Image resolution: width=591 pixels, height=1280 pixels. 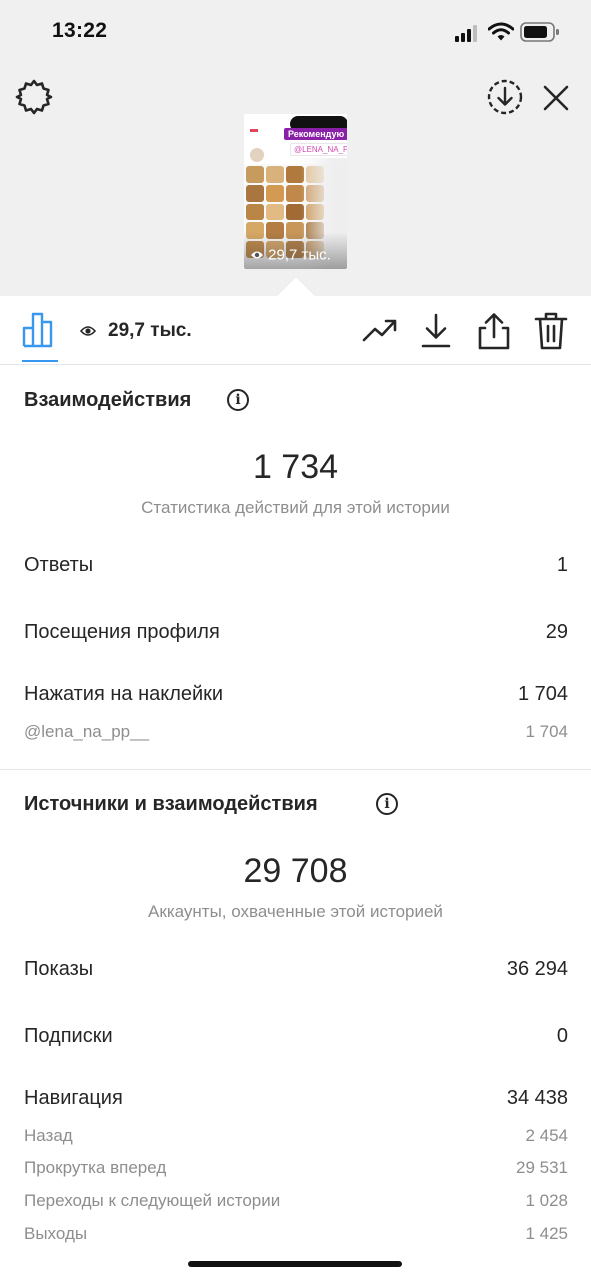 What do you see at coordinates (34, 97) in the screenshot?
I see `settings-icon` at bounding box center [34, 97].